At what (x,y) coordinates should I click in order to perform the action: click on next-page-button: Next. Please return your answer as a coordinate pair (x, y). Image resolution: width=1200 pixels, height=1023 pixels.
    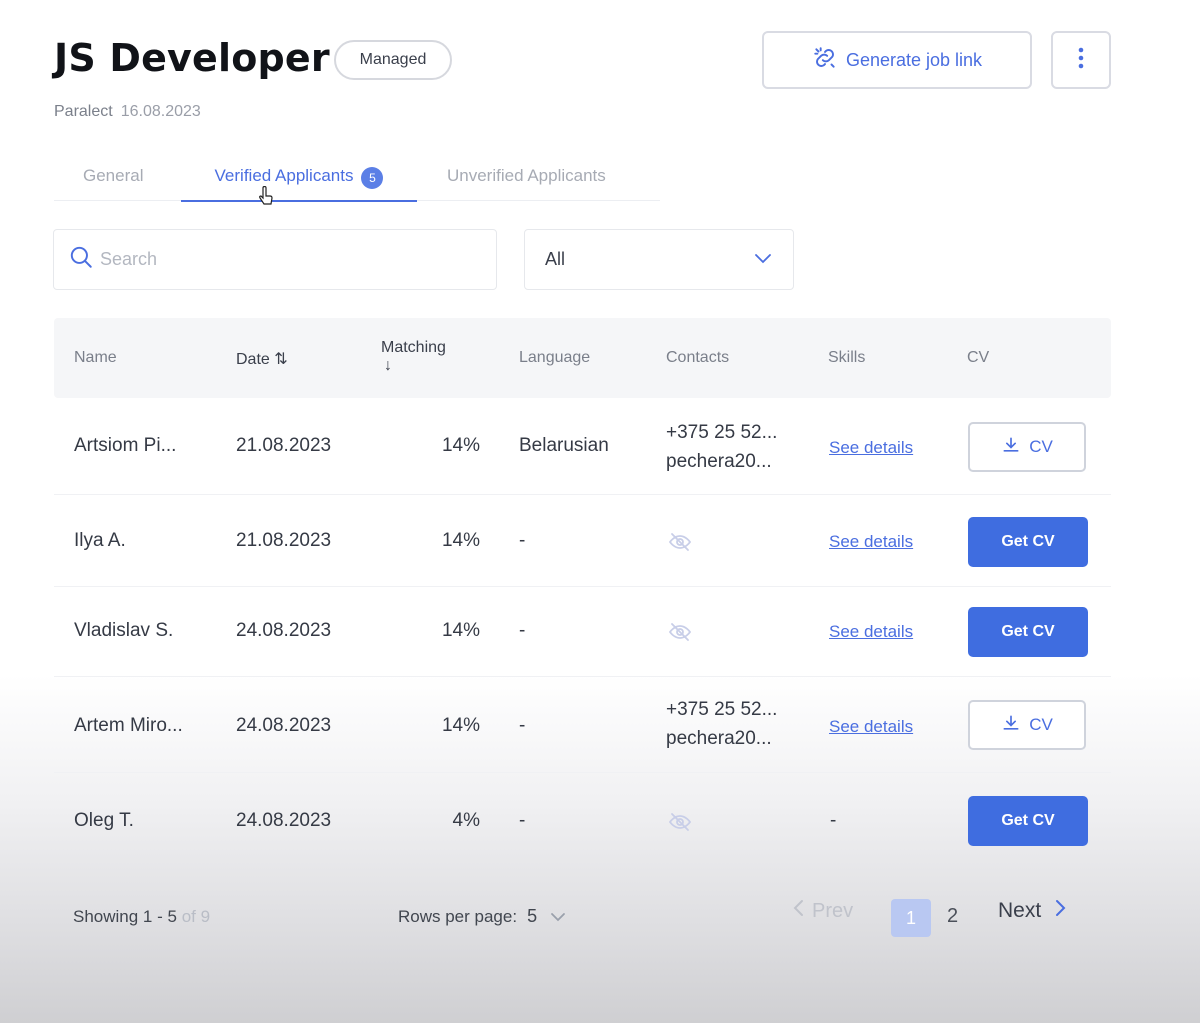
    Looking at the image, I should click on (1032, 911).